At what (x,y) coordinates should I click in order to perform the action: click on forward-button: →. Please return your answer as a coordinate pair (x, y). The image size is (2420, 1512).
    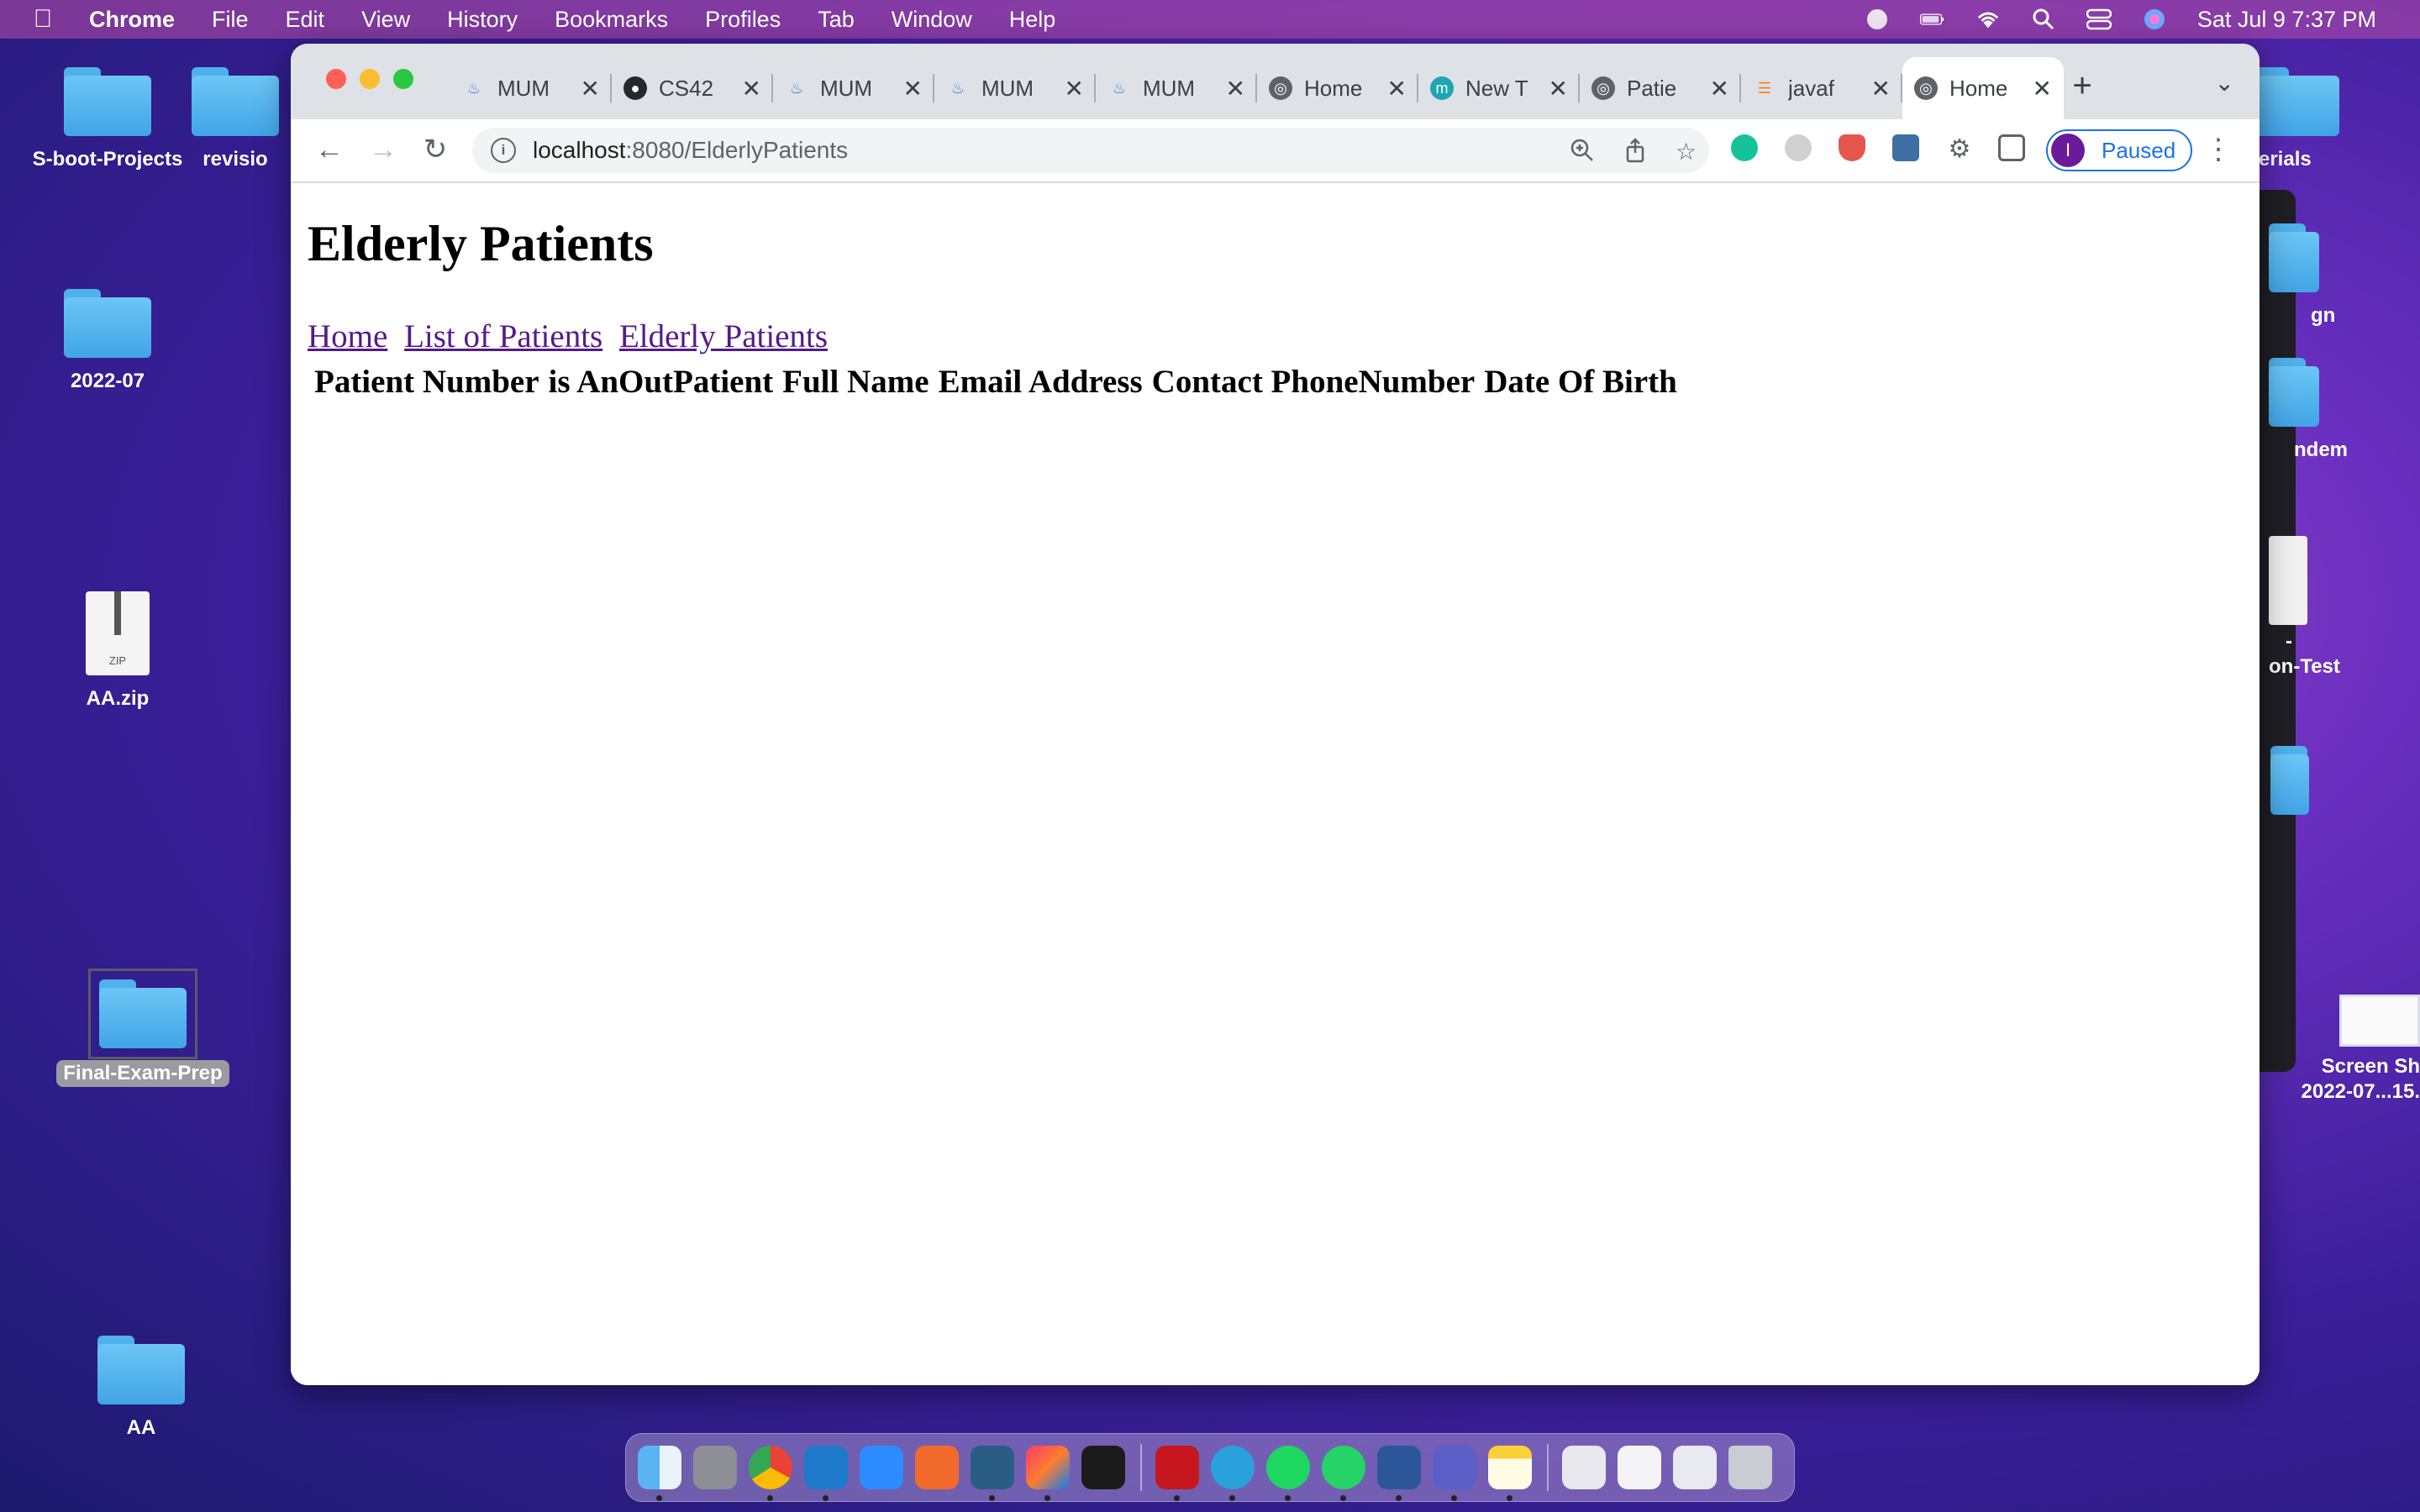
    Looking at the image, I should click on (383, 149).